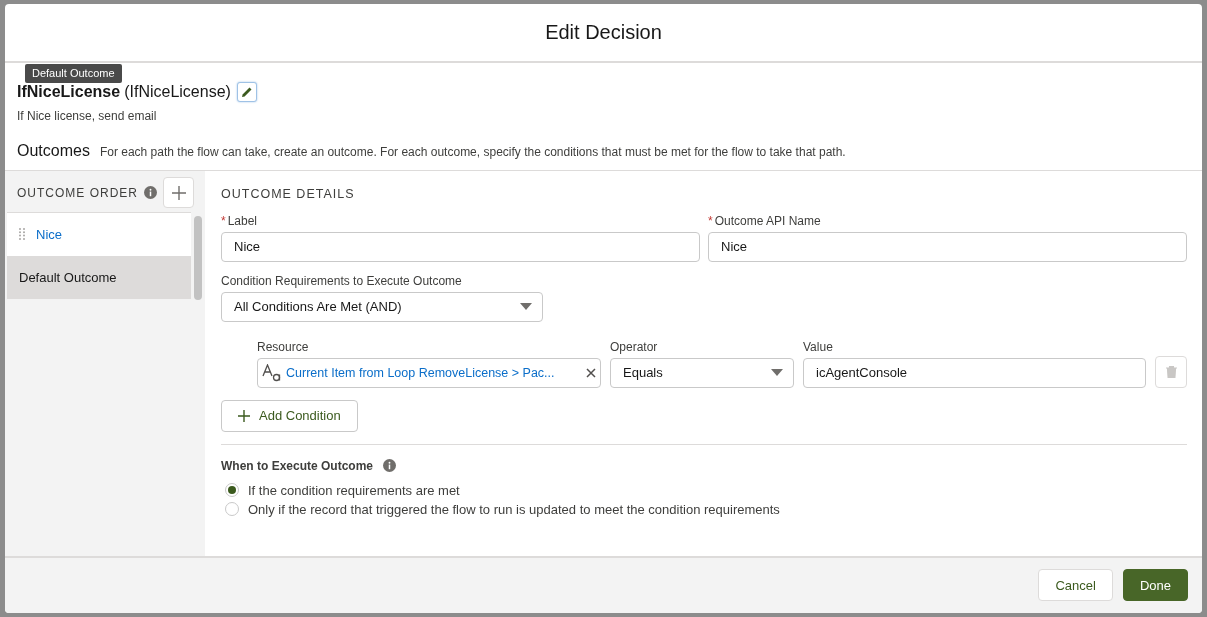 The image size is (1207, 617). I want to click on sidebar-heading: OUTCOME ORDER, so click(77, 192).